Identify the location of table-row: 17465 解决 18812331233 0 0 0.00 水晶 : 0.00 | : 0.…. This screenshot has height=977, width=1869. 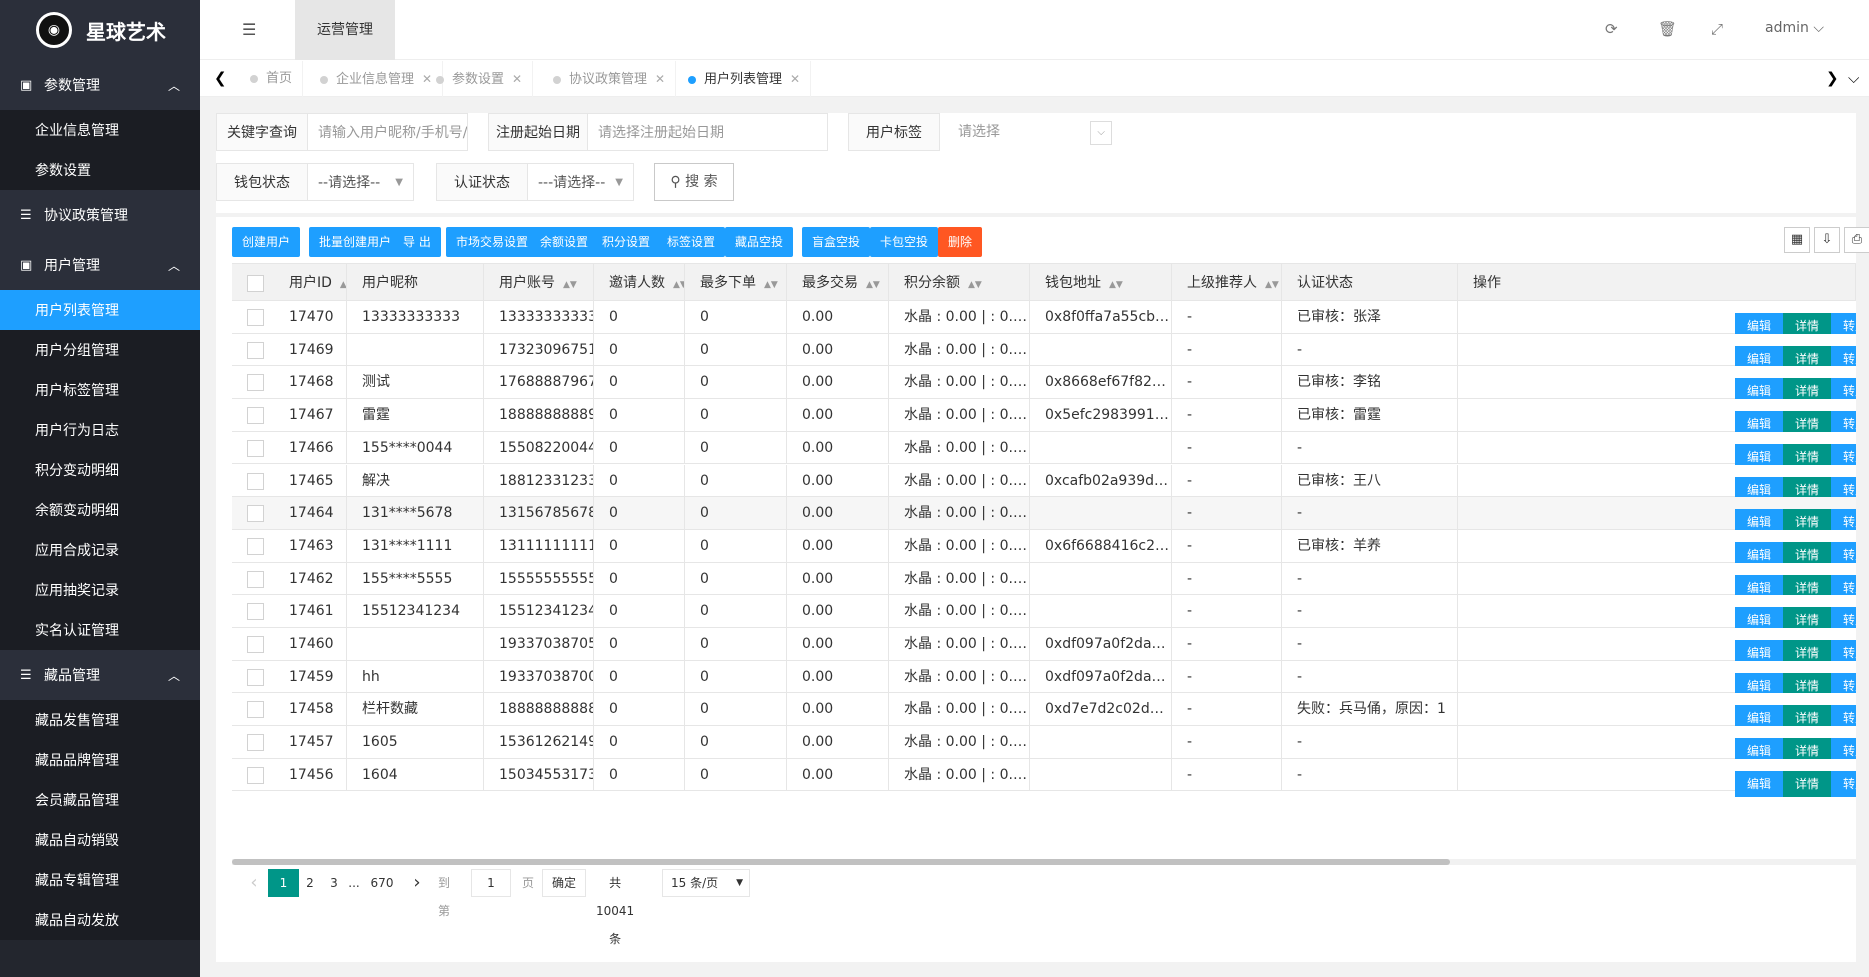
(1044, 483).